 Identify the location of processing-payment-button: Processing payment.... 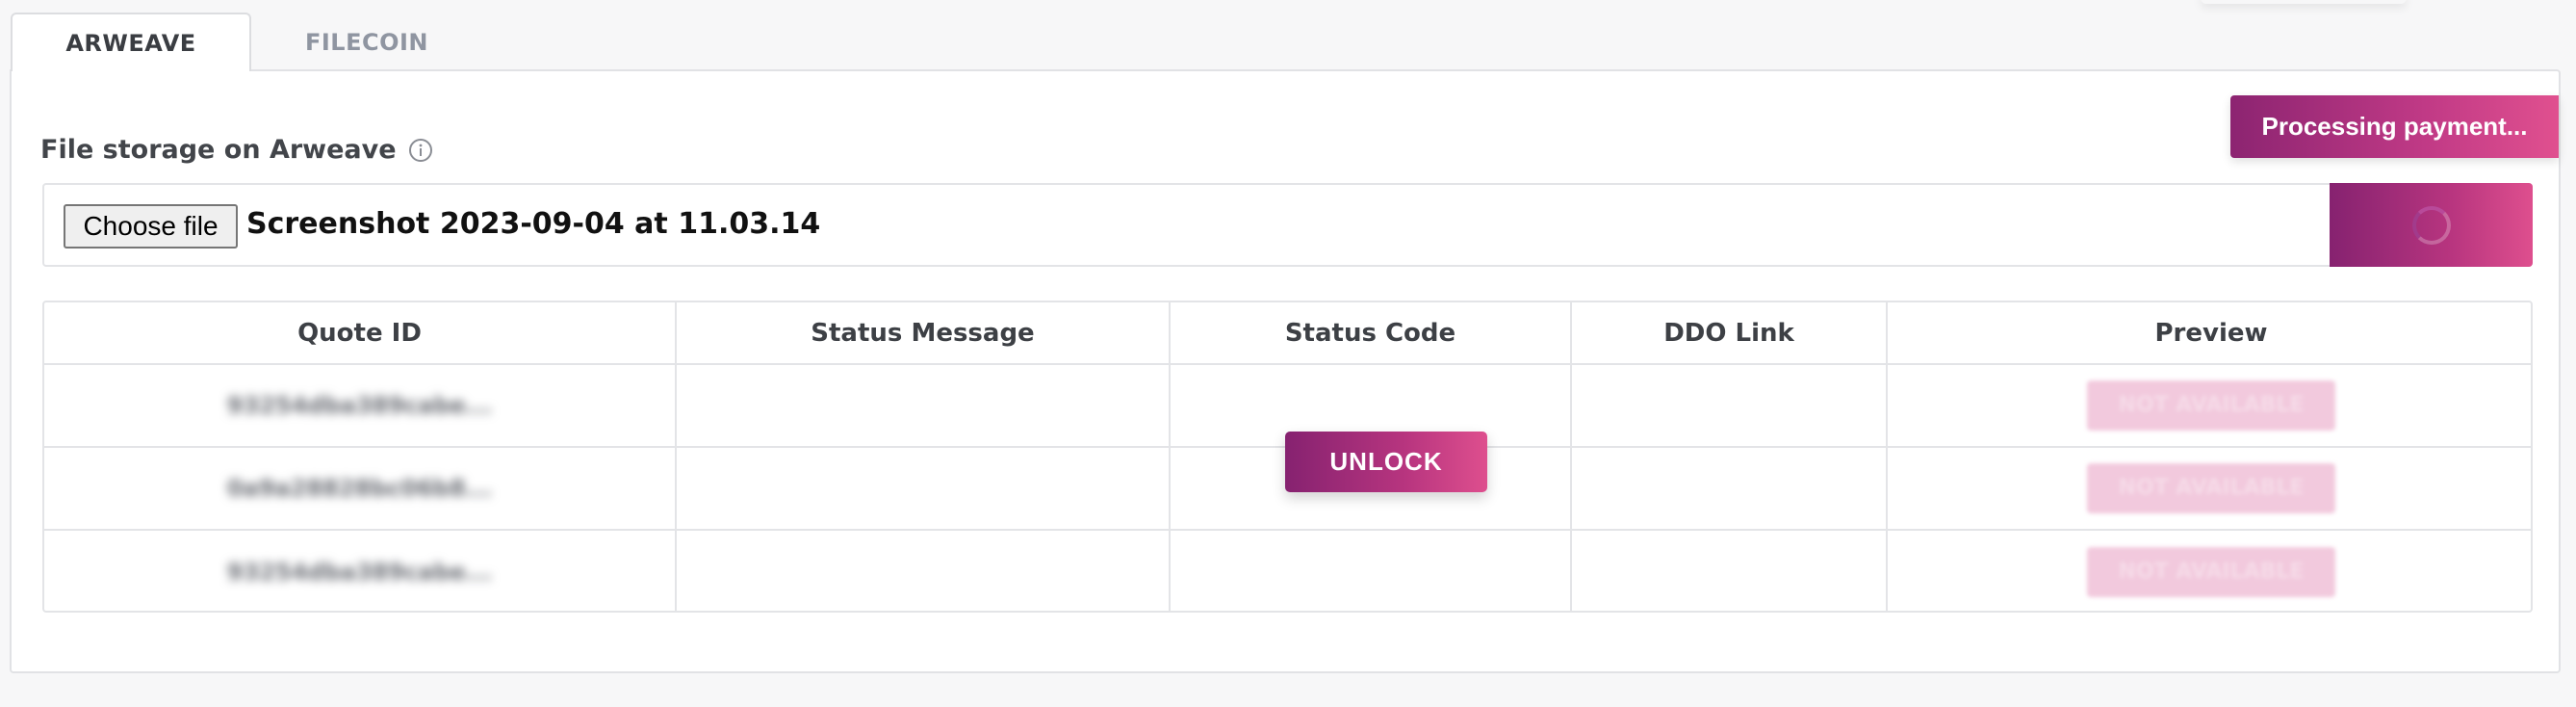
(2395, 126).